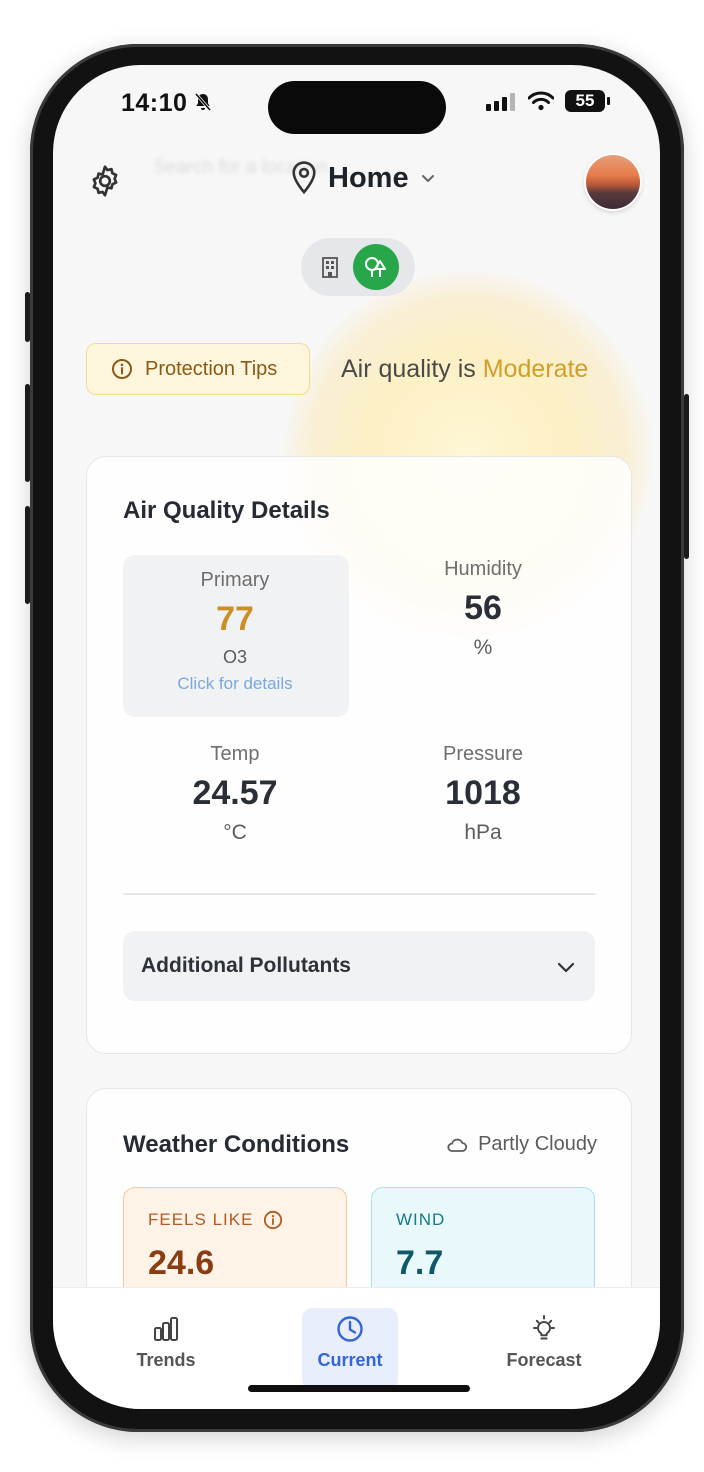 This screenshot has width=704, height=1472. Describe the element at coordinates (166, 1360) in the screenshot. I see `tab-trends-label: Trends` at that location.